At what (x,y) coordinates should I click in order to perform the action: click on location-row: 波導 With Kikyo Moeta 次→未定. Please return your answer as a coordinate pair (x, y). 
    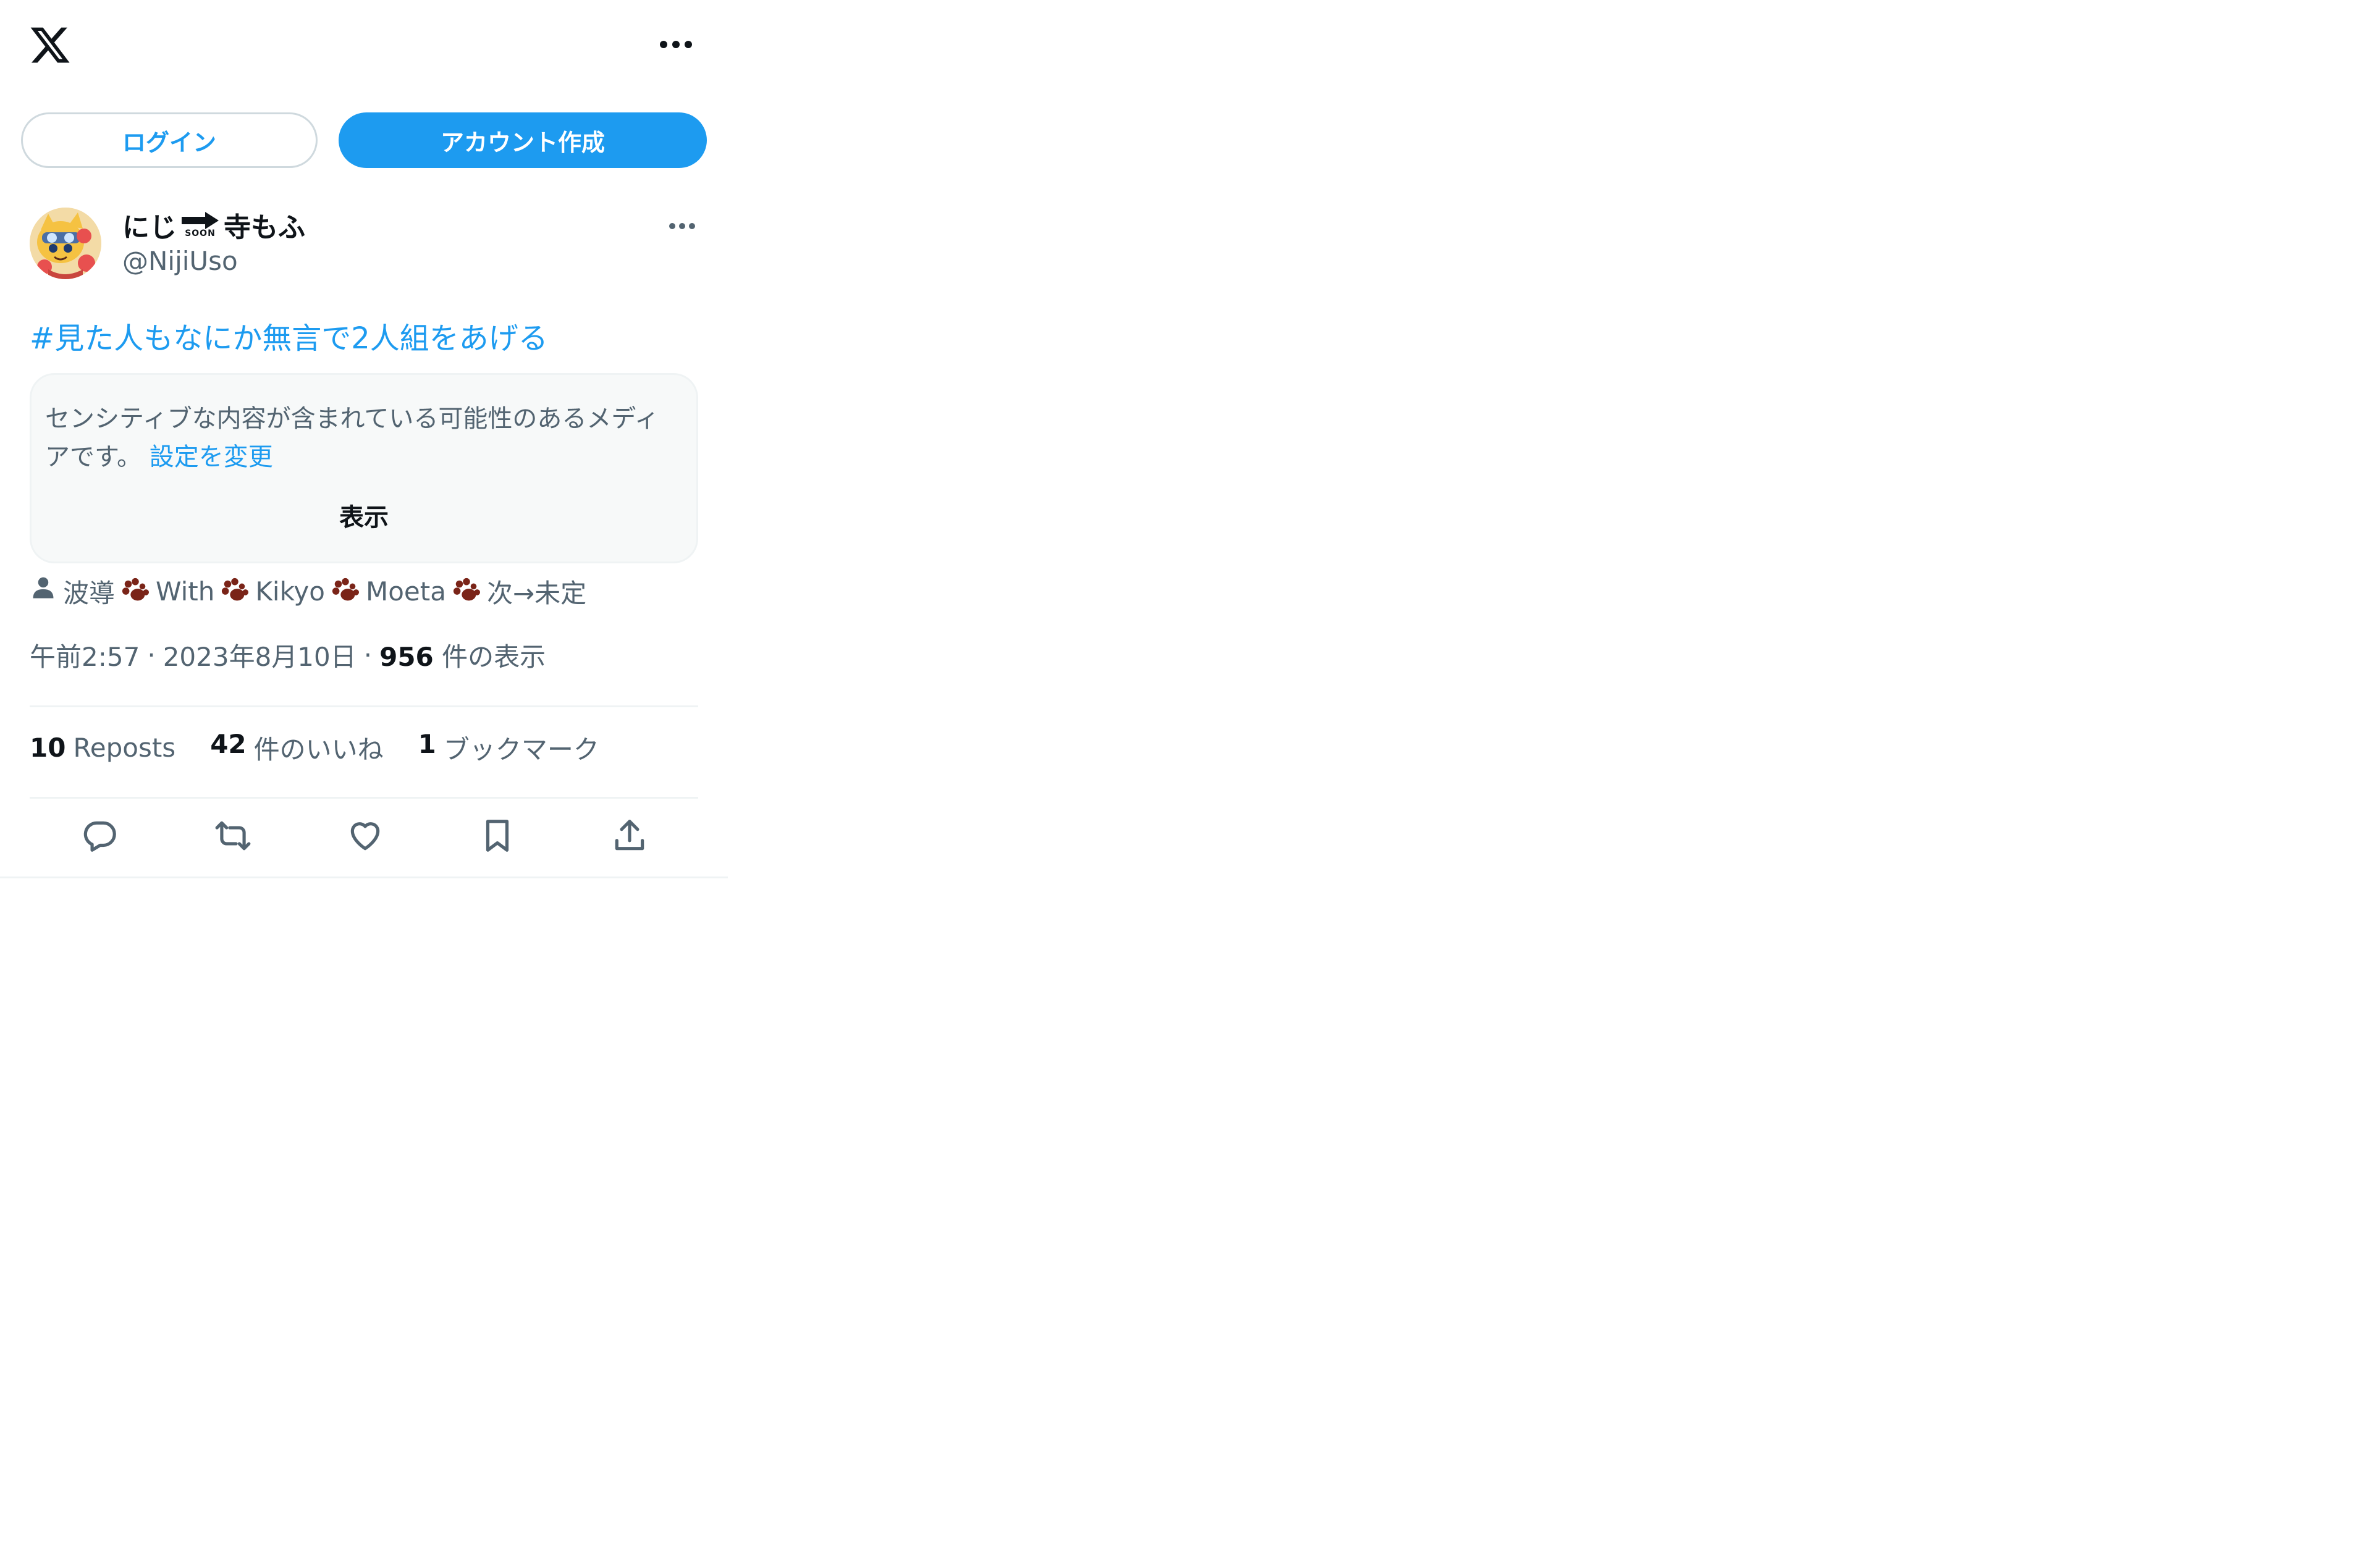
    Looking at the image, I should click on (308, 591).